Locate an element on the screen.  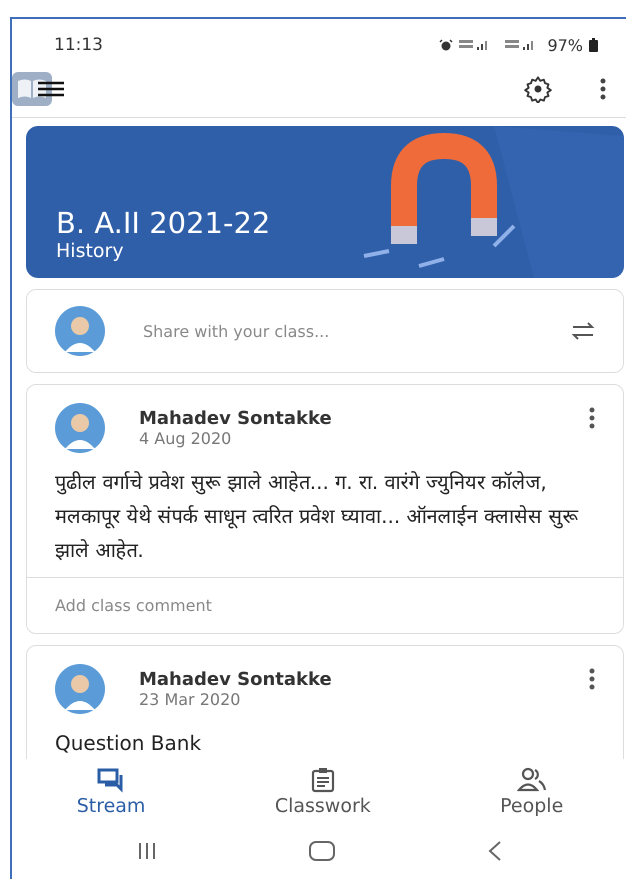
recent-apps-icon is located at coordinates (147, 851).